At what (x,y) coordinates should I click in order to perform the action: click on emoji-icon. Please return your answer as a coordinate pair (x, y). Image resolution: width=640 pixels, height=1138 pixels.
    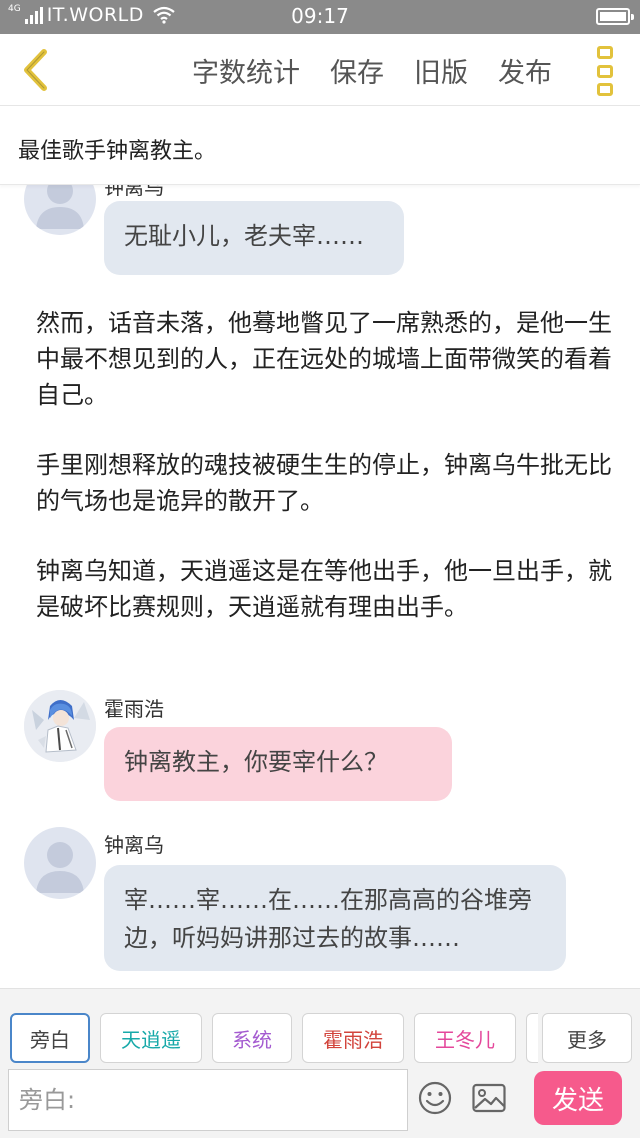
    Looking at the image, I should click on (435, 1098).